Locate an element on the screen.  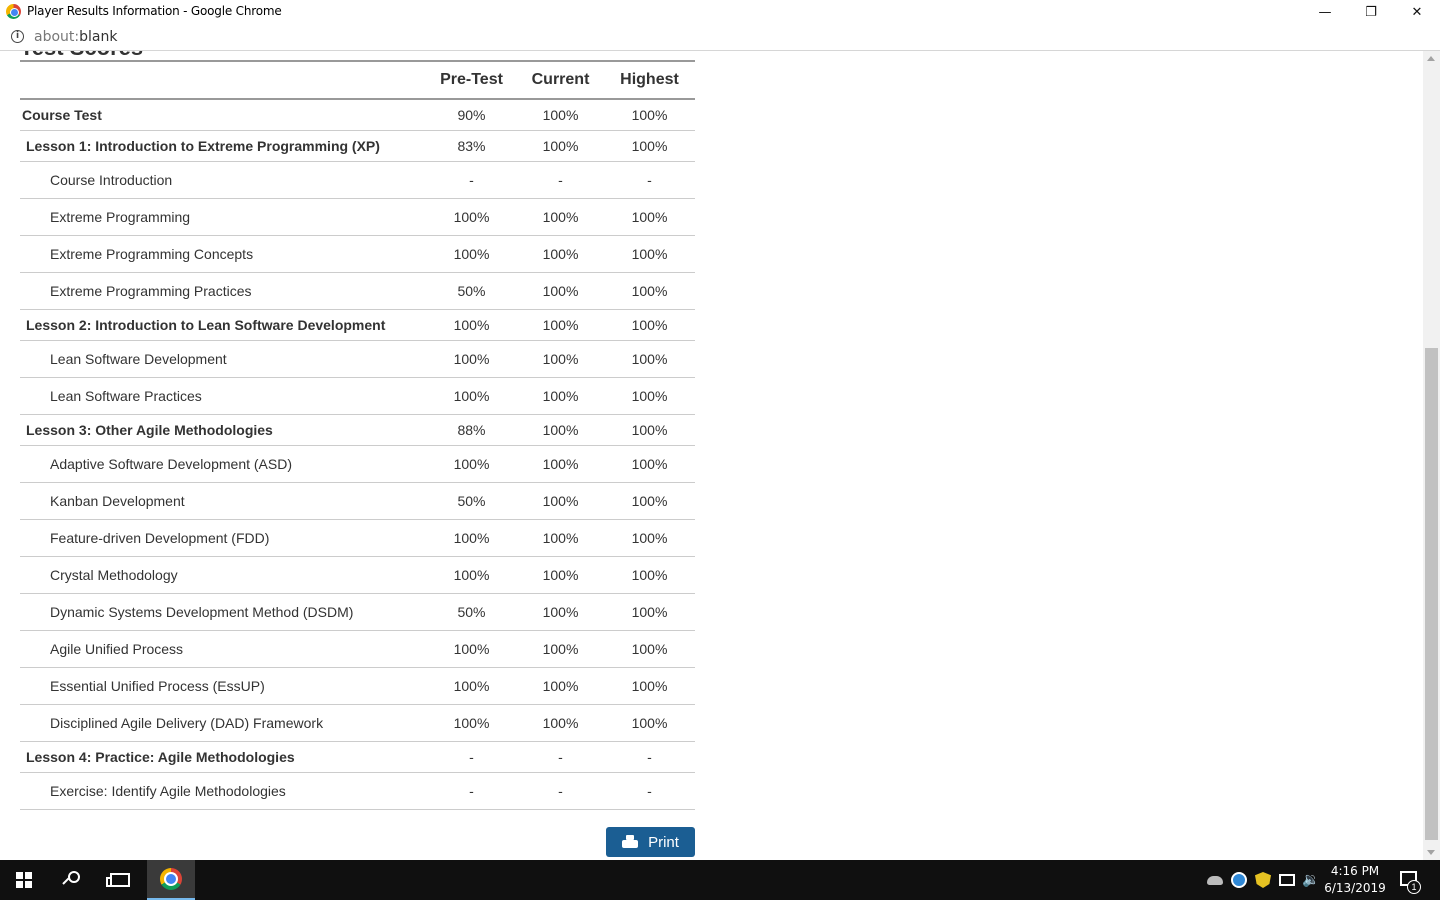
chrome-taskbar-button is located at coordinates (171, 880).